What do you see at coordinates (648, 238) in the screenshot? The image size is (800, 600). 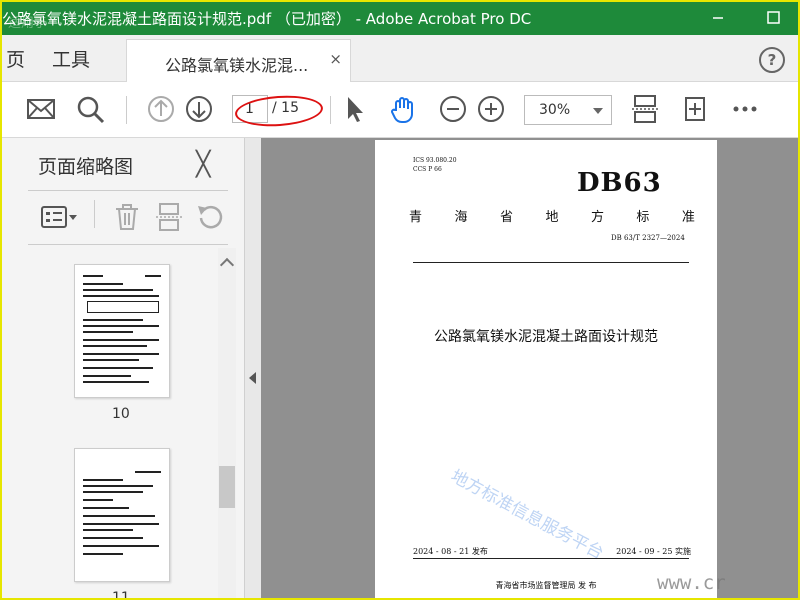 I see `standard-number: DB 63/T 2327—2024` at bounding box center [648, 238].